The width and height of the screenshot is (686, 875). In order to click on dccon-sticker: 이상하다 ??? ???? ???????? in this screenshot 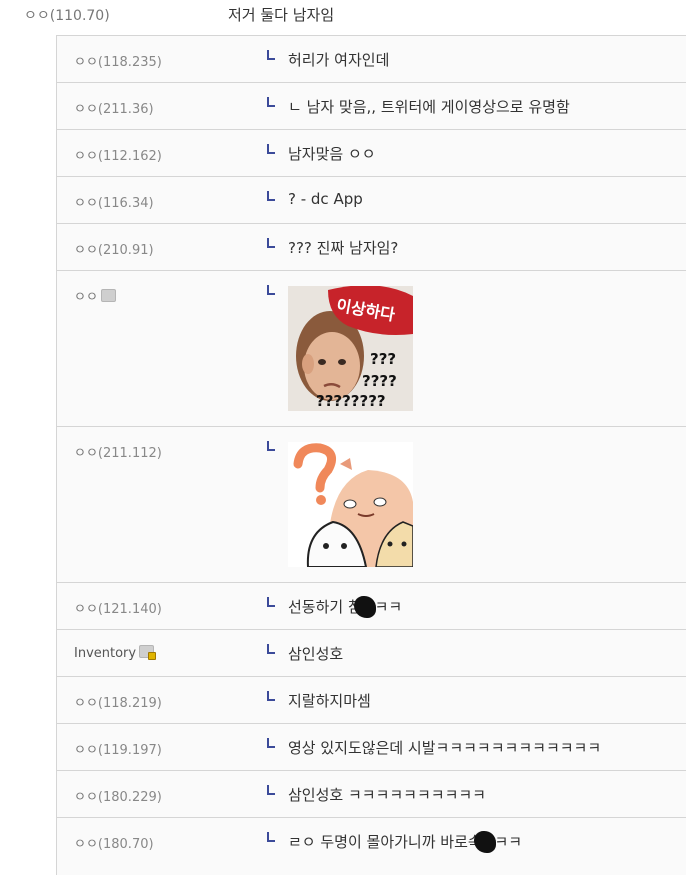, I will do `click(350, 348)`.